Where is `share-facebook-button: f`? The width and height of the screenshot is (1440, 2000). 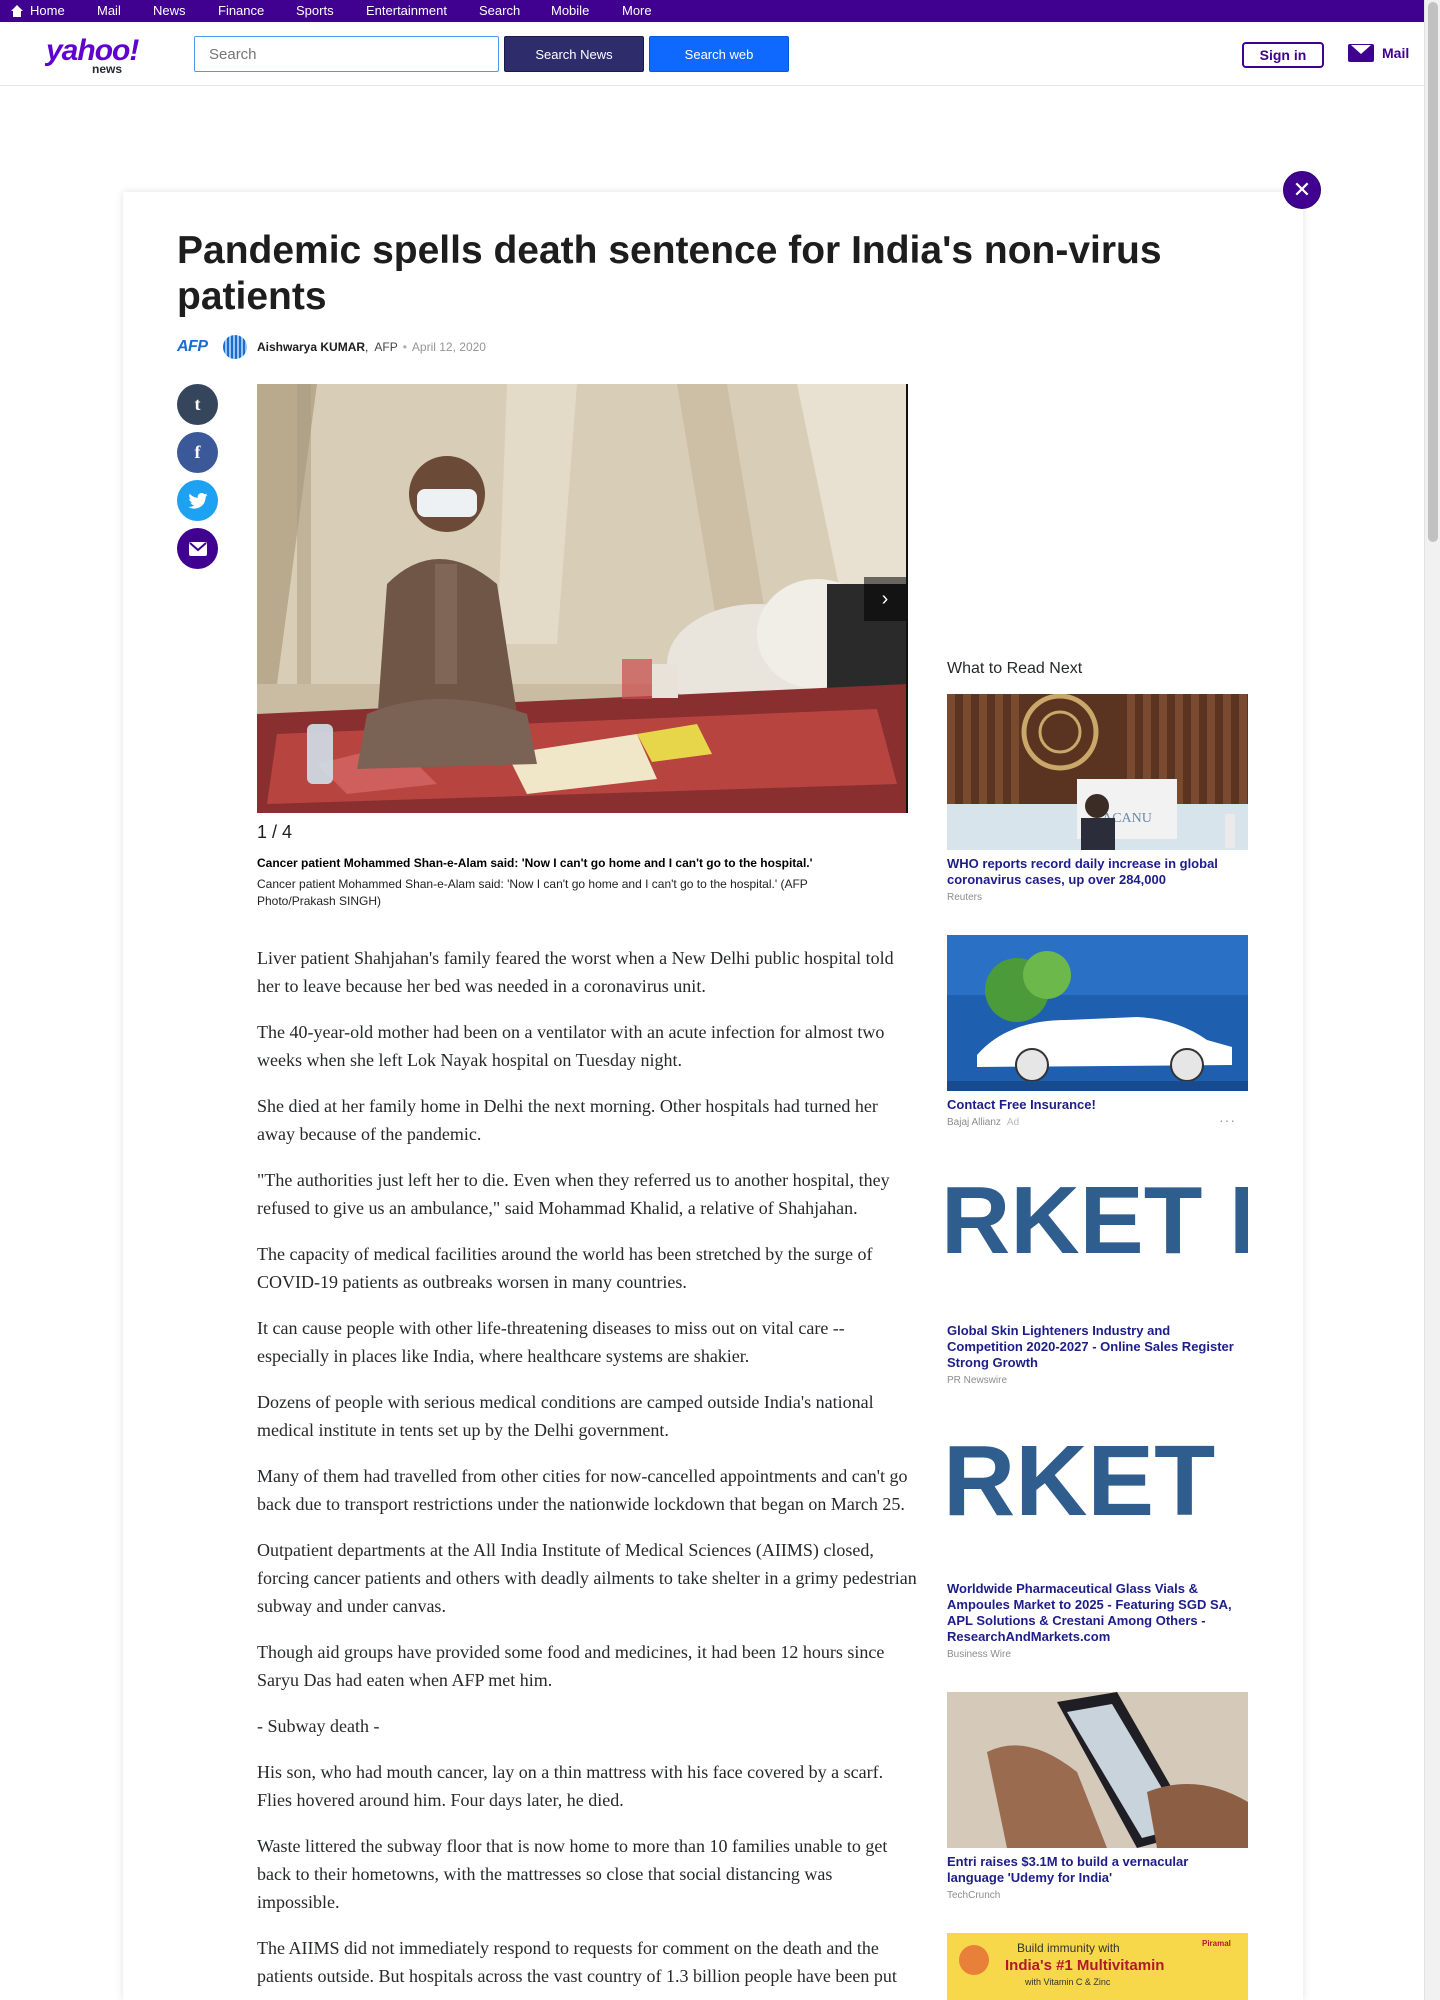
share-facebook-button: f is located at coordinates (197, 452).